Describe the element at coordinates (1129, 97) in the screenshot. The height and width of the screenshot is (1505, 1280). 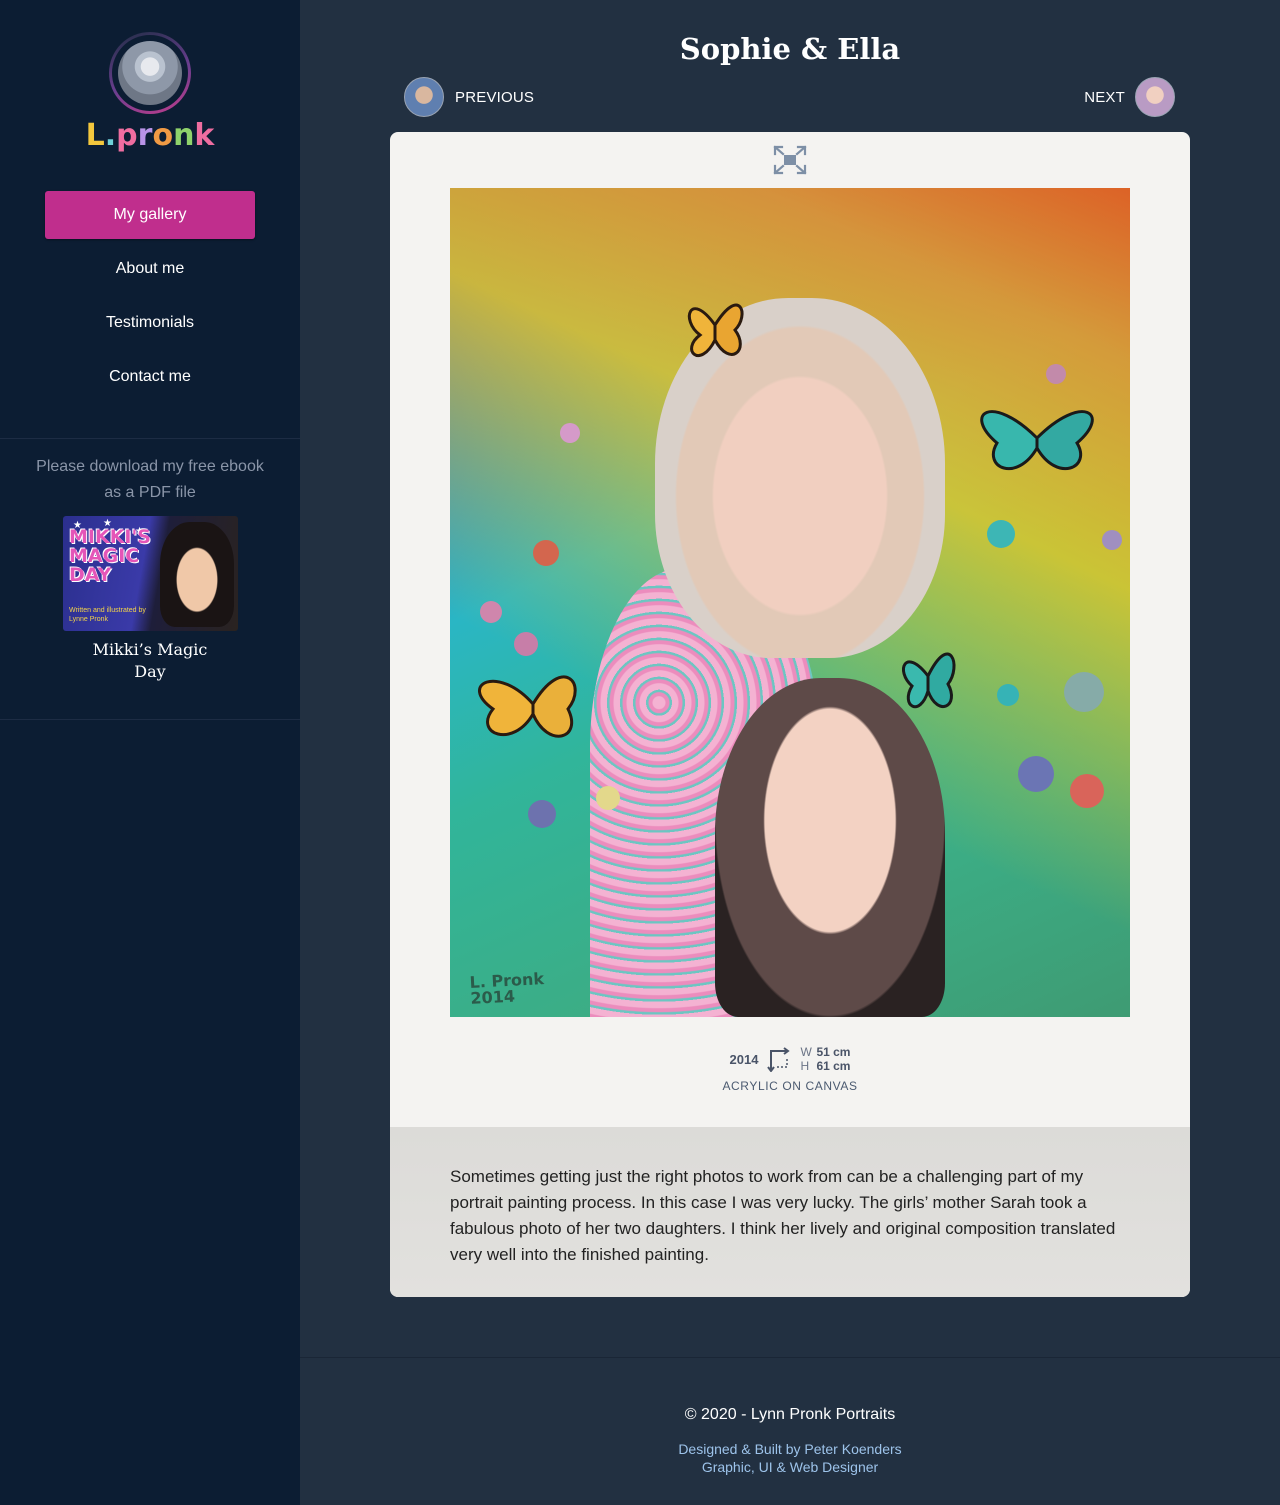
I see `next-link: NEXT` at that location.